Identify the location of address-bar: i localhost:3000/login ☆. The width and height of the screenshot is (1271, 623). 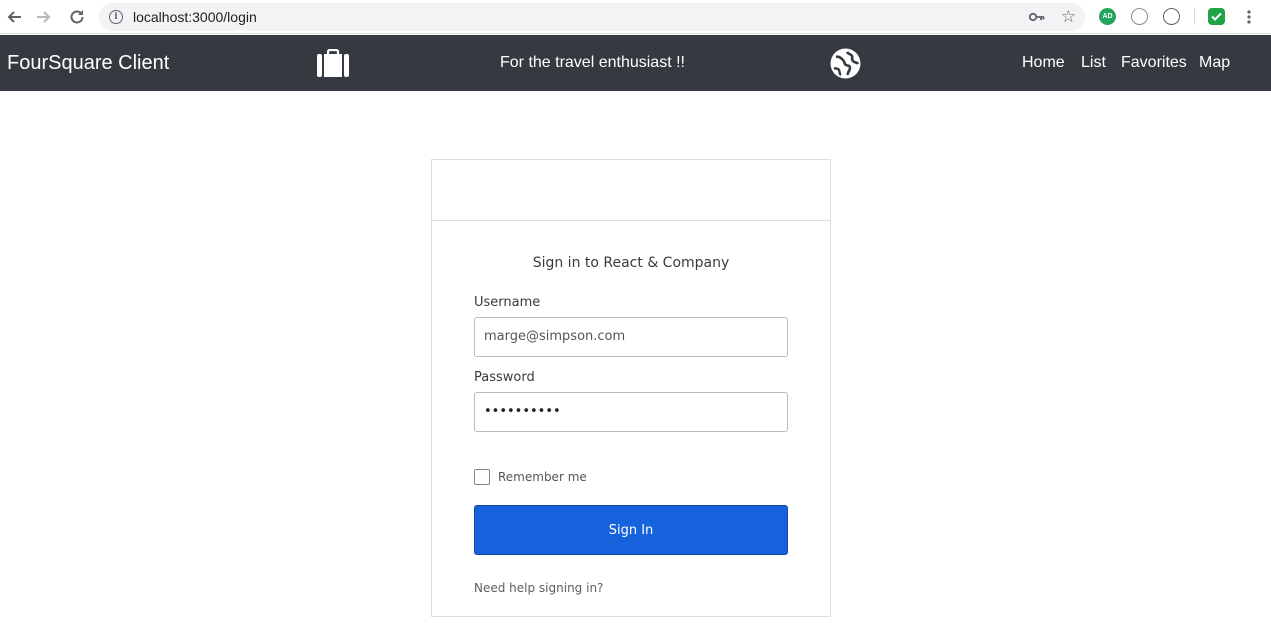
(592, 17).